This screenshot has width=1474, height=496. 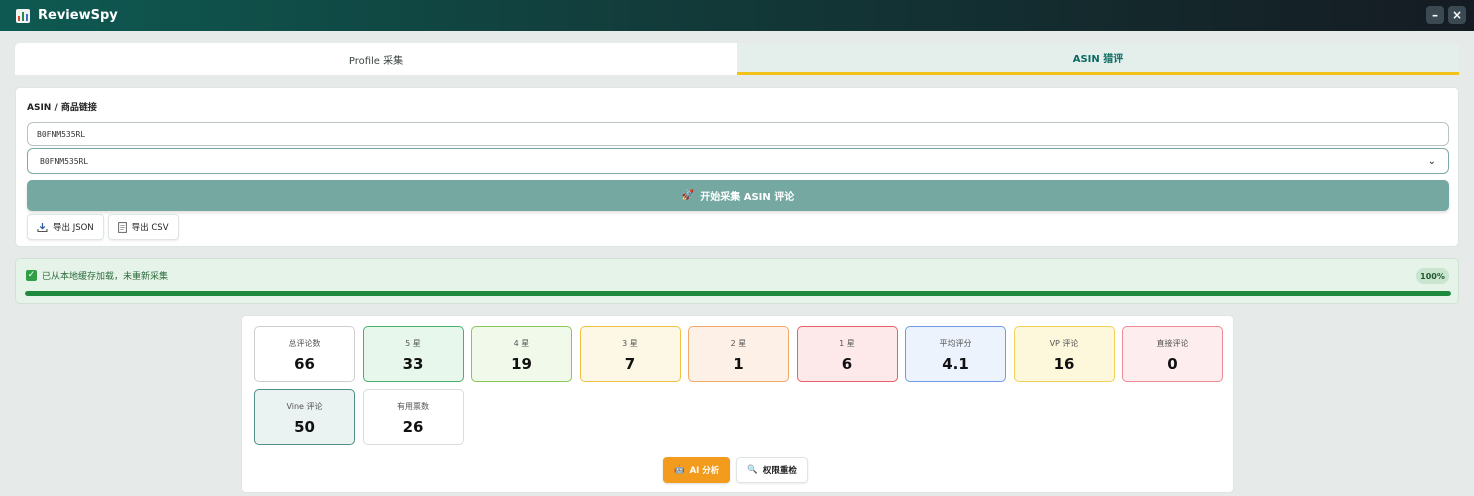 What do you see at coordinates (521, 354) in the screenshot?
I see `stat-card: 4 星 19` at bounding box center [521, 354].